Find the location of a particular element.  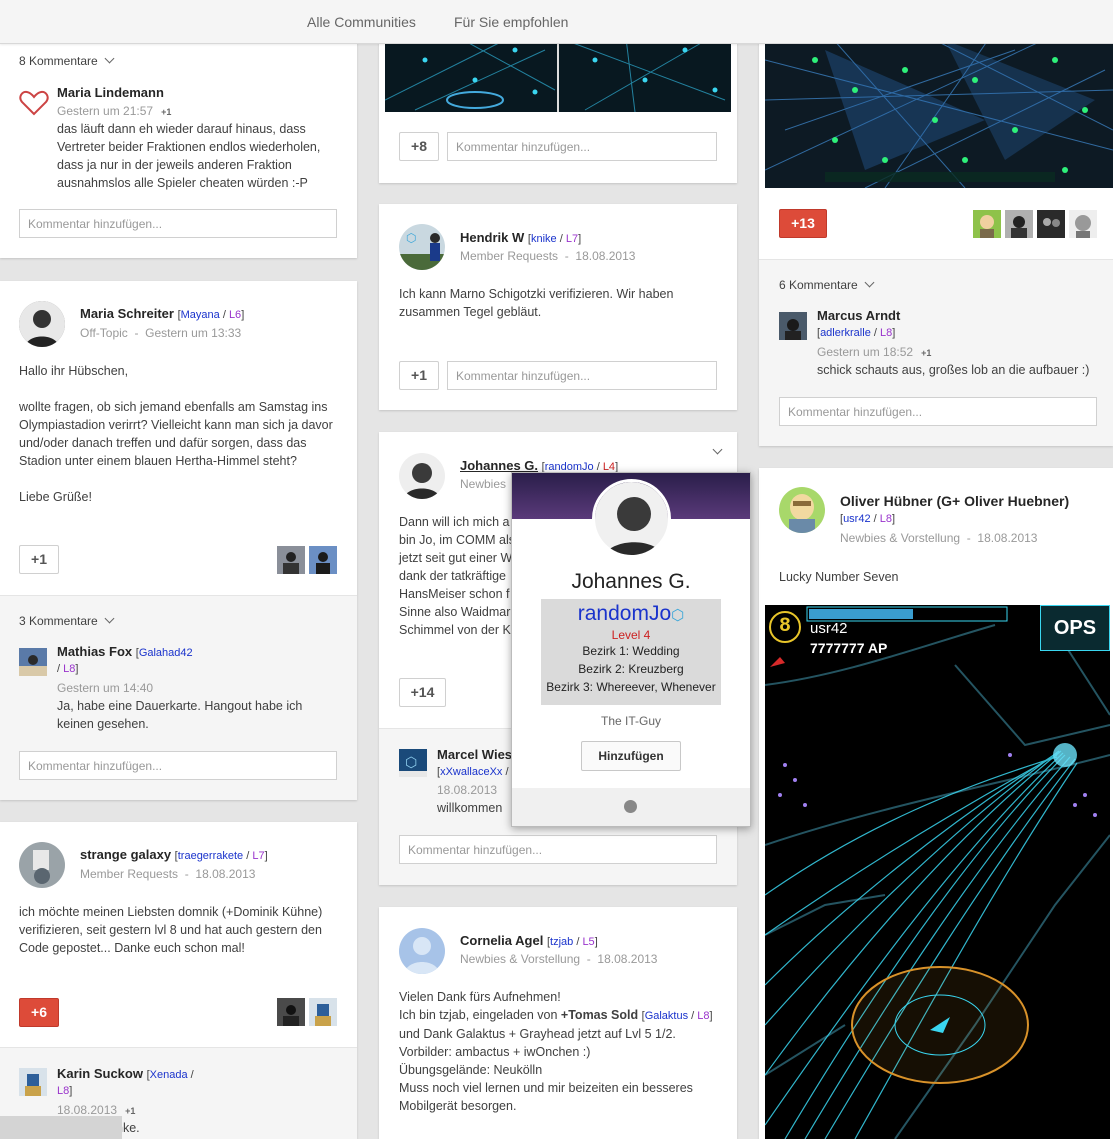

hangout-icon is located at coordinates (630, 806).